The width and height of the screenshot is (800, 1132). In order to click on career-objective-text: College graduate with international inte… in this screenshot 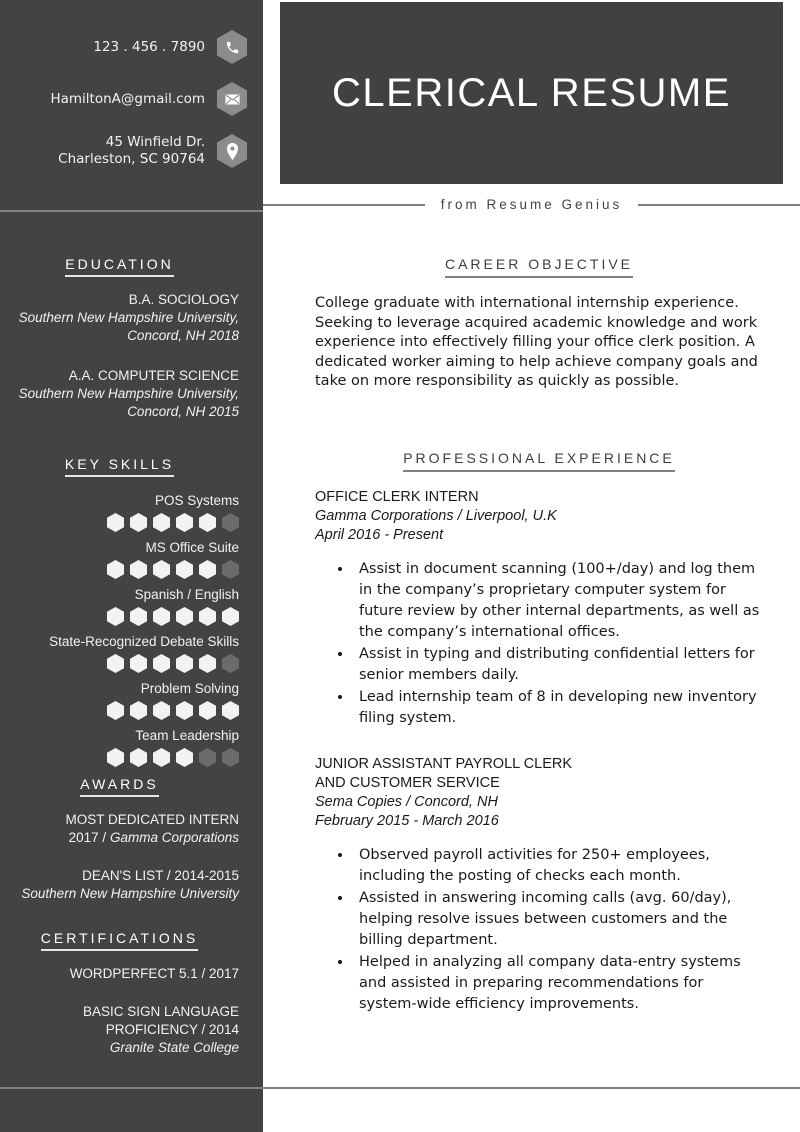, I will do `click(536, 342)`.